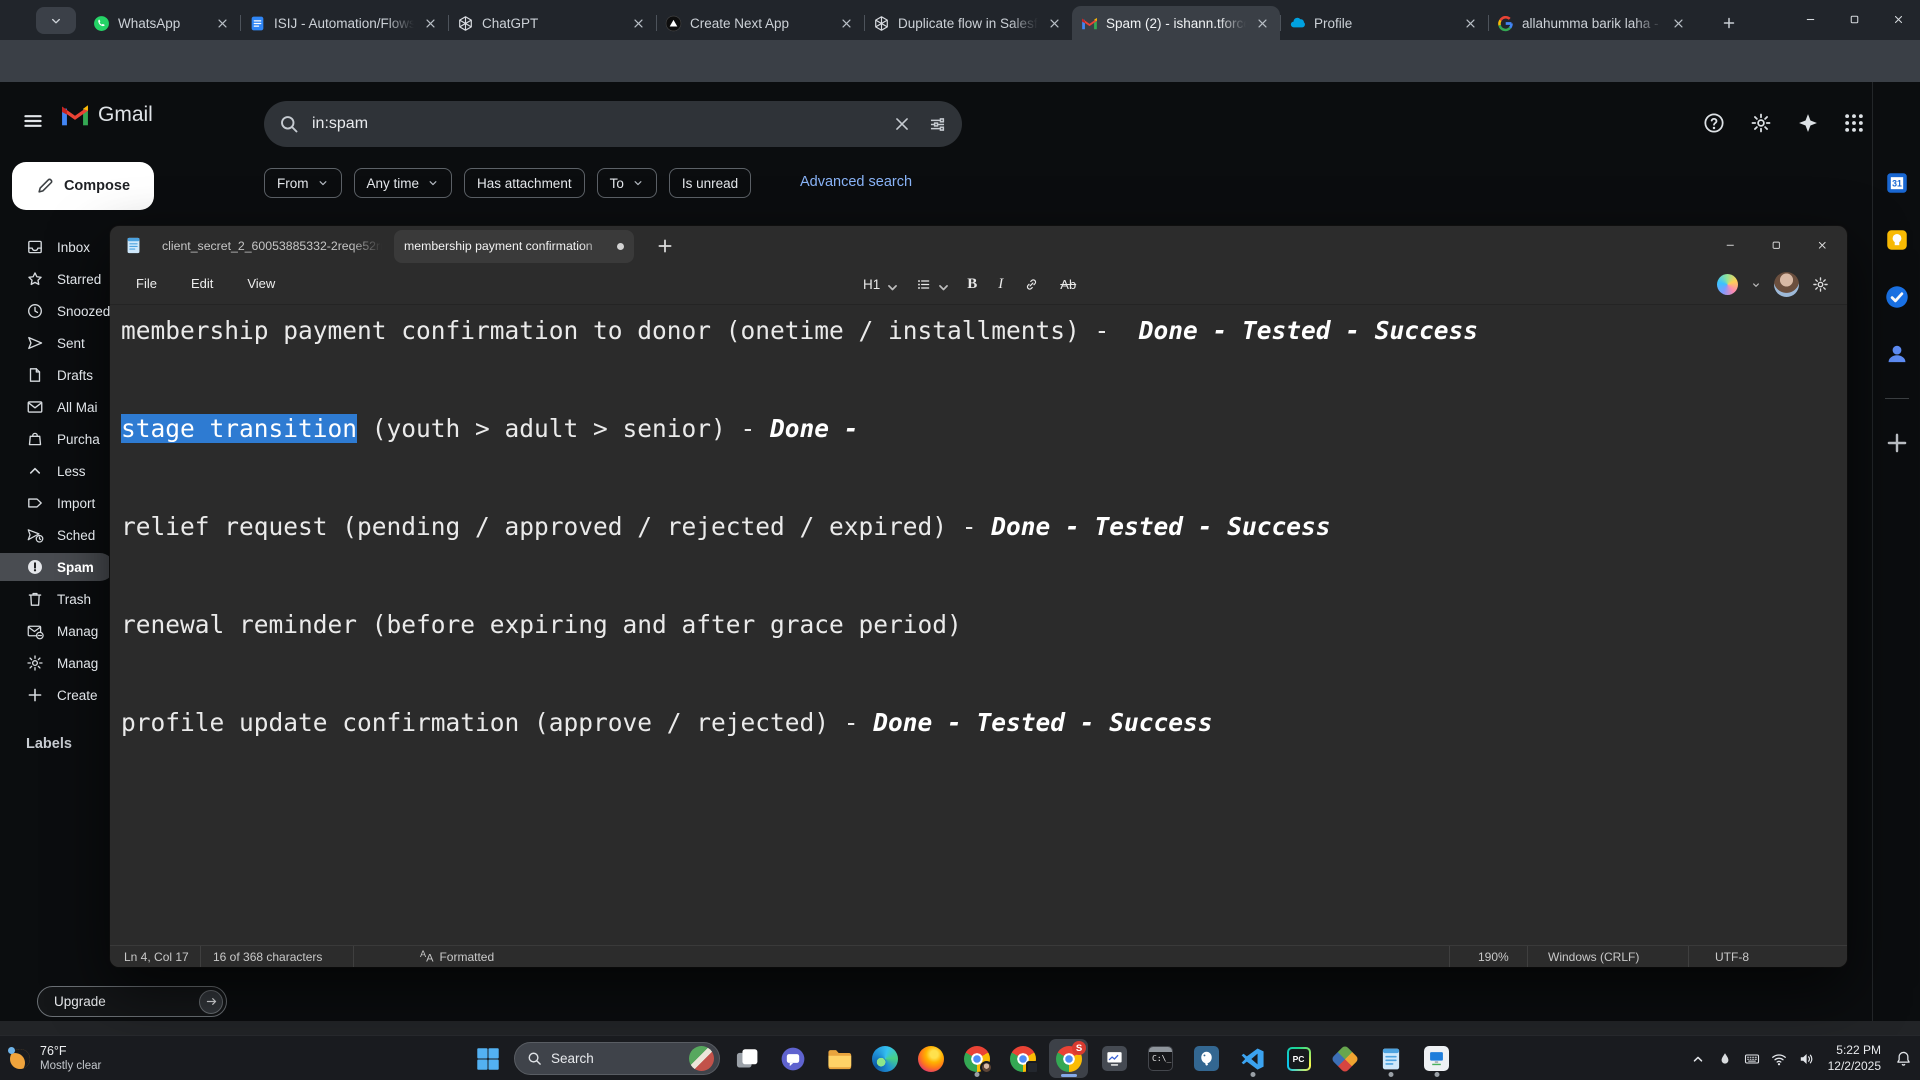  What do you see at coordinates (132, 1001) in the screenshot?
I see `upgrade-button: Upgrade` at bounding box center [132, 1001].